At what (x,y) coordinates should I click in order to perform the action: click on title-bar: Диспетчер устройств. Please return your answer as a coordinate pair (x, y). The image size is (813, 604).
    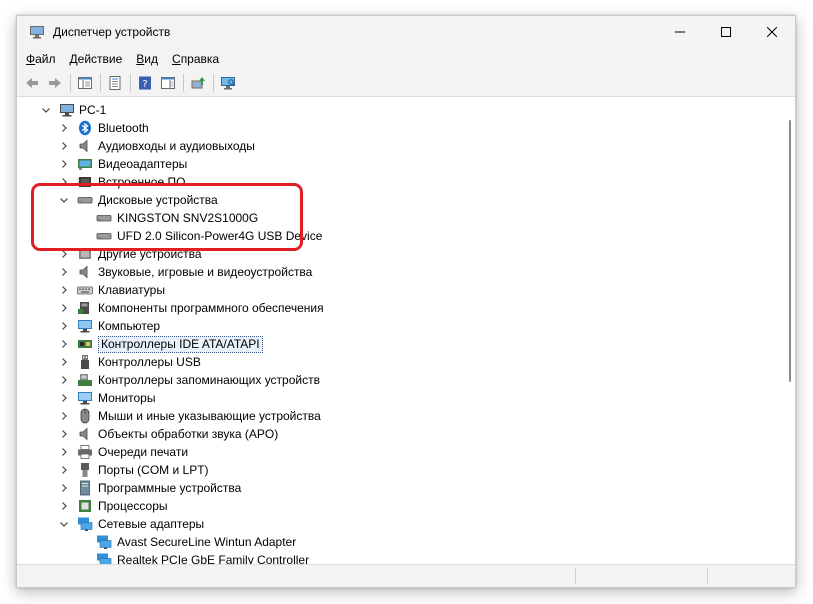
    Looking at the image, I should click on (406, 32).